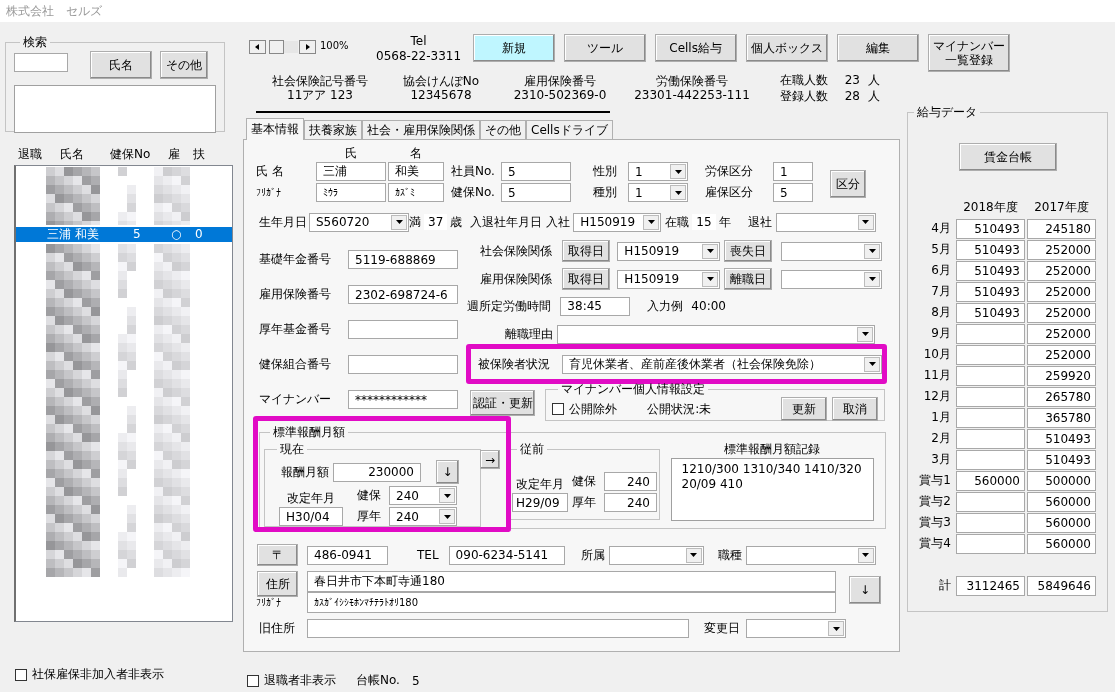 This screenshot has width=1115, height=692. Describe the element at coordinates (748, 279) in the screenshot. I see `loss-date-button: 離職日` at that location.